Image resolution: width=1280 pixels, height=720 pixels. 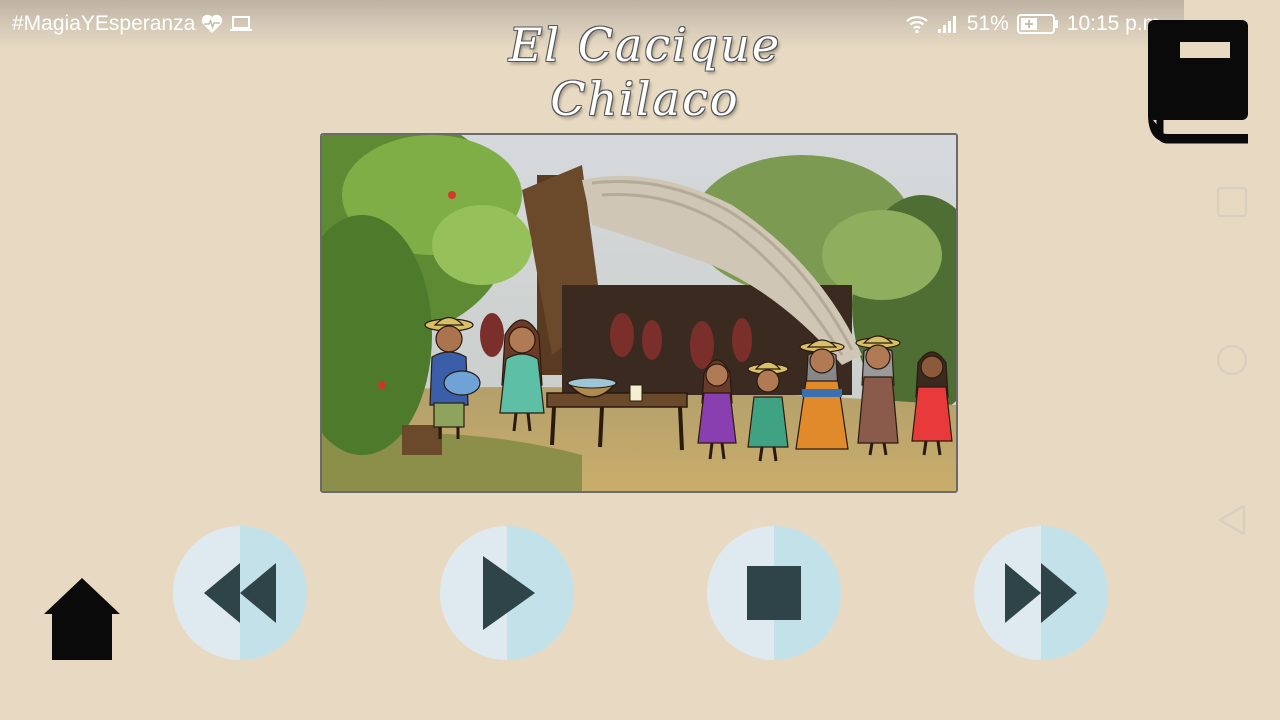 I want to click on laptop-icon, so click(x=241, y=24).